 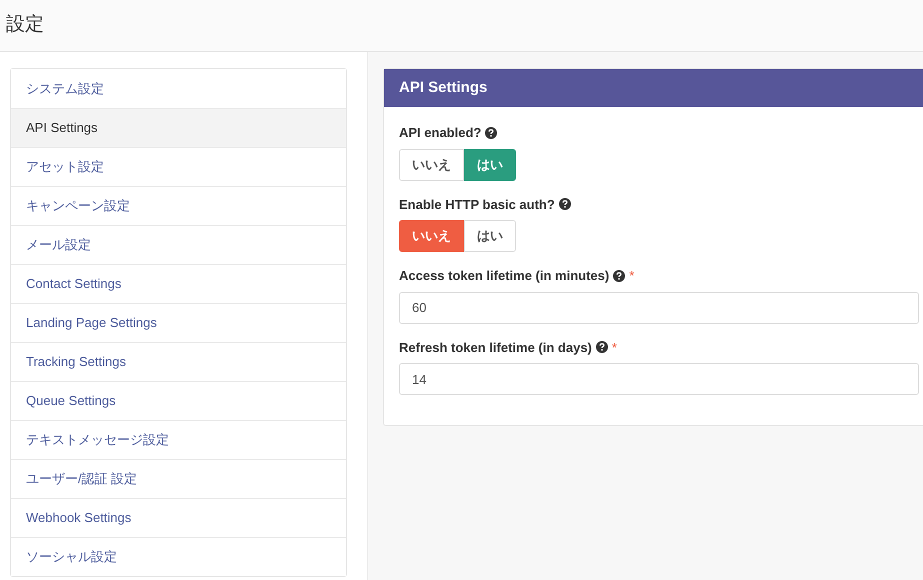 What do you see at coordinates (477, 205) in the screenshot?
I see `field-label: Enable HTTP basic auth?` at bounding box center [477, 205].